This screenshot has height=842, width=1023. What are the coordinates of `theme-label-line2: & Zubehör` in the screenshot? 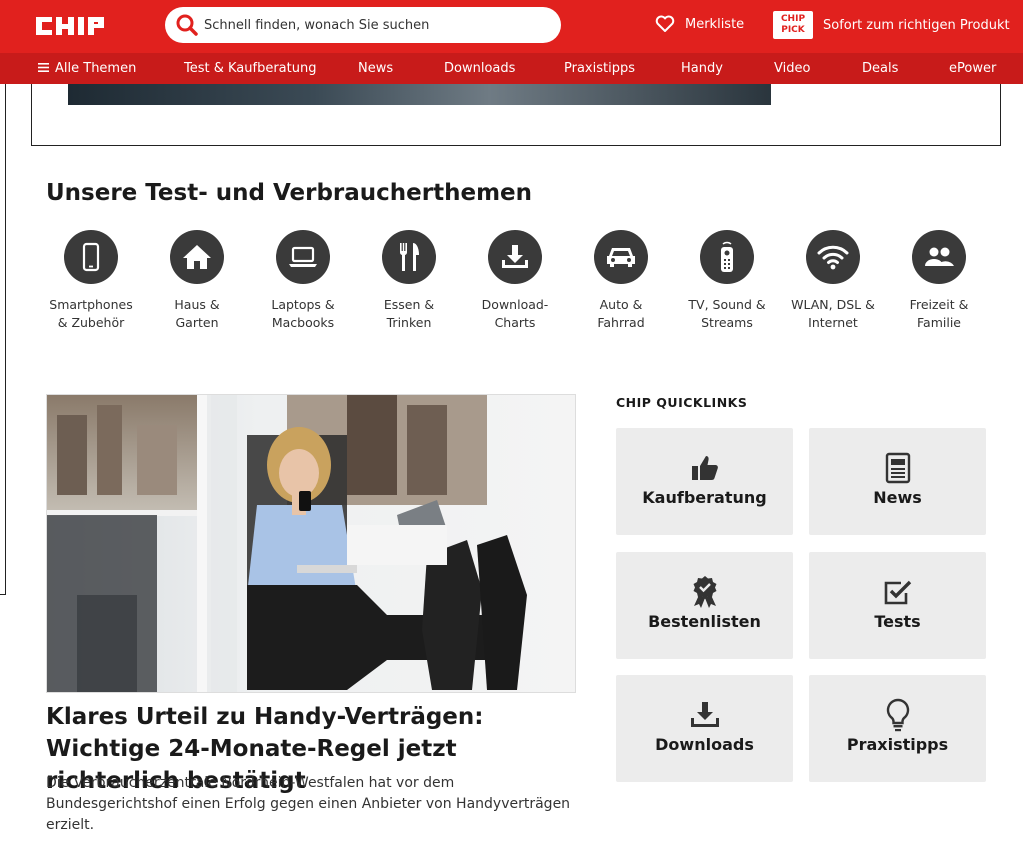 It's located at (91, 322).